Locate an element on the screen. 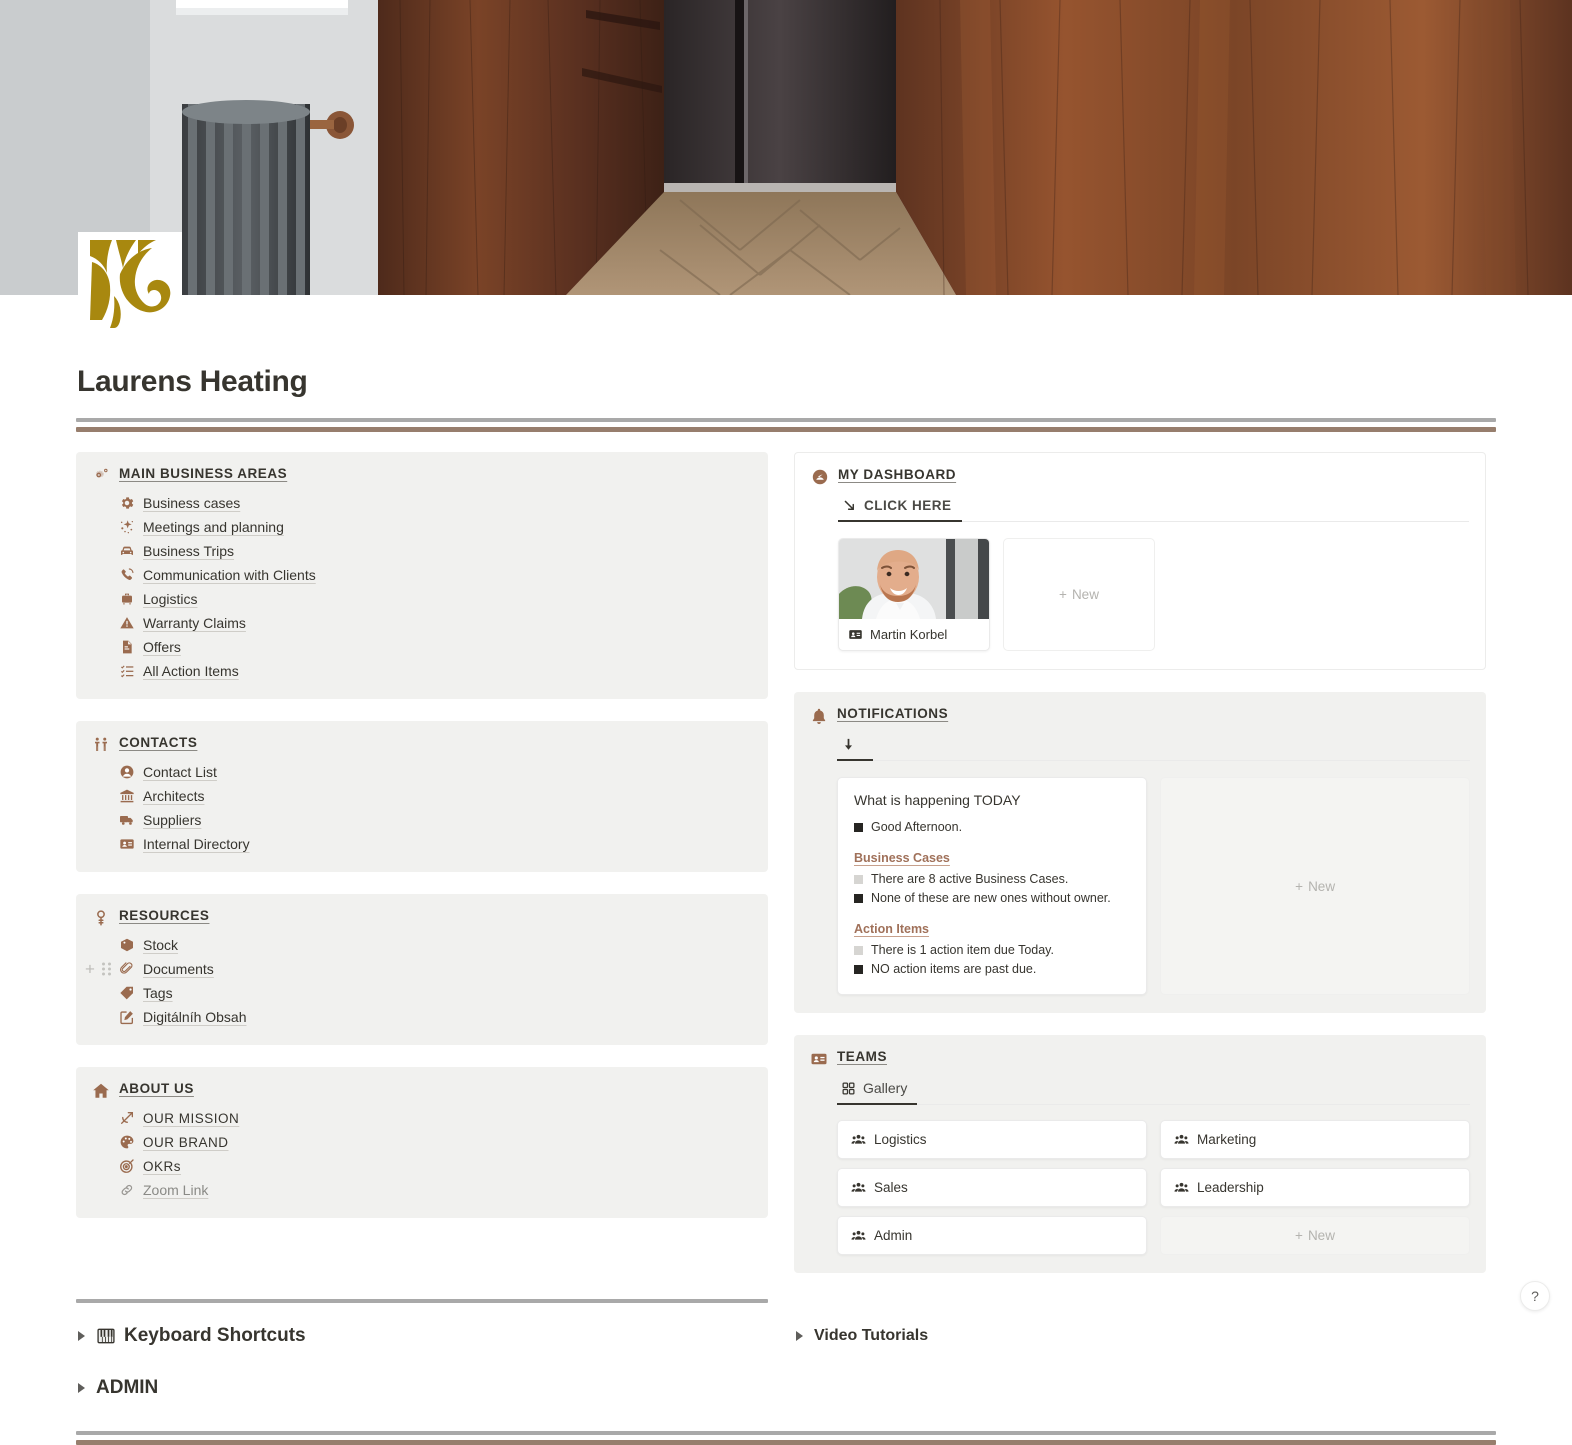 This screenshot has height=1445, width=1572. divider-gray-bottom-left is located at coordinates (422, 1301).